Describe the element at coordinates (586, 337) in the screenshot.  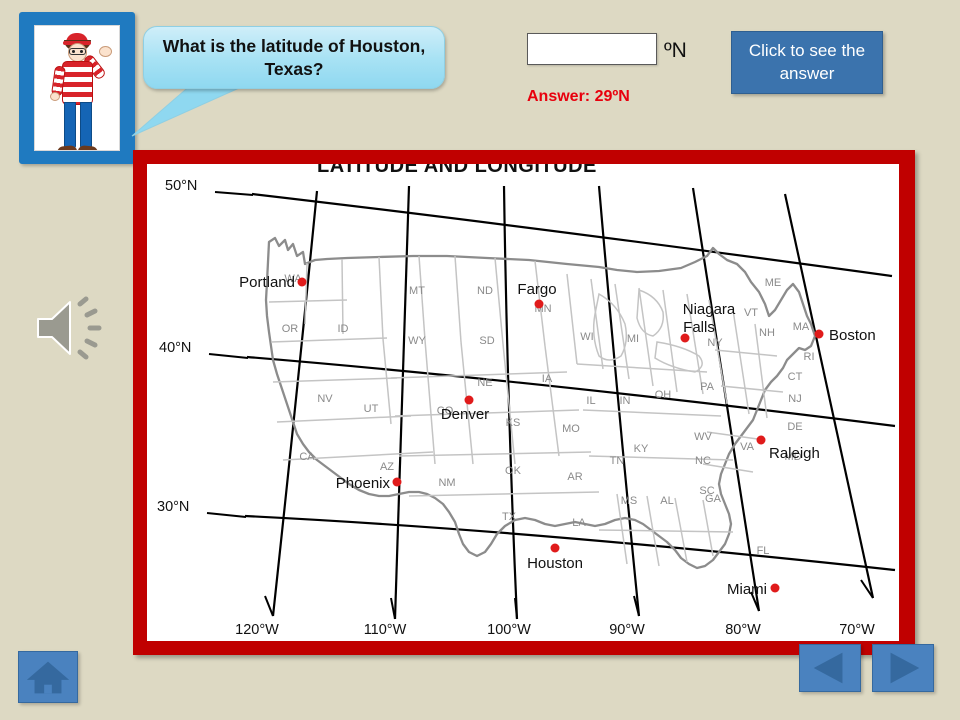
I see `svg-text: WI` at that location.